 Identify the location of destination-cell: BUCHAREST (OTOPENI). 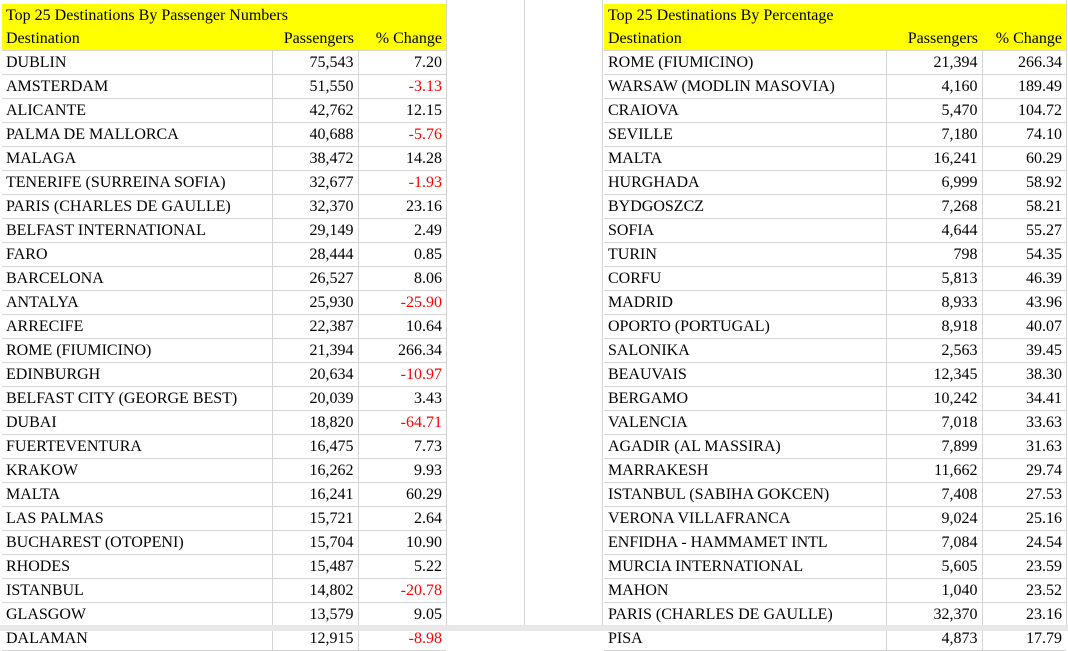
(137, 542).